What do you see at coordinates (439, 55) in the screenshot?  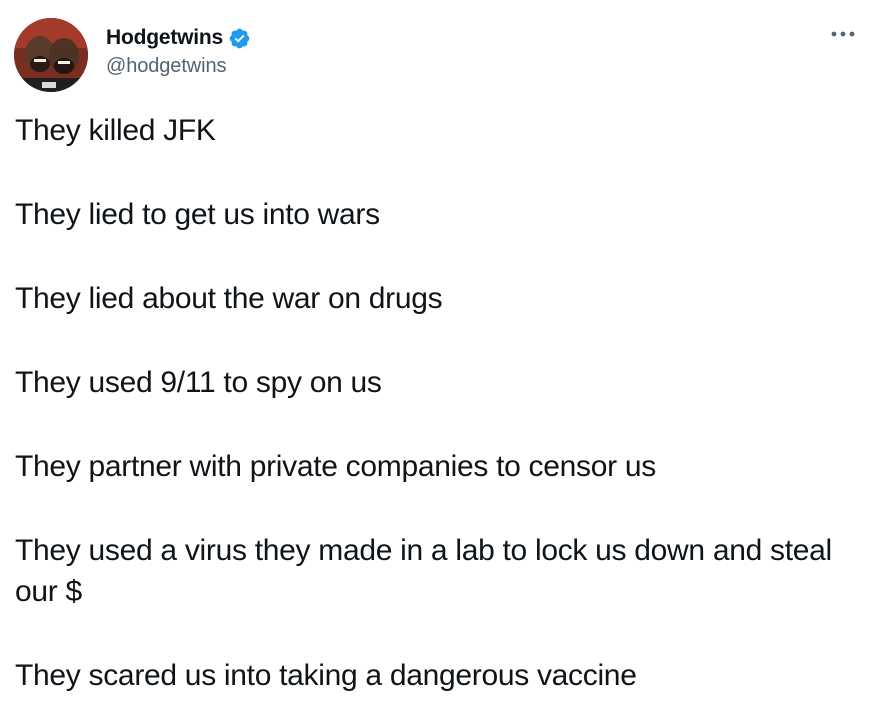 I see `tweet-header: Hodgetwins @hodgetwins` at bounding box center [439, 55].